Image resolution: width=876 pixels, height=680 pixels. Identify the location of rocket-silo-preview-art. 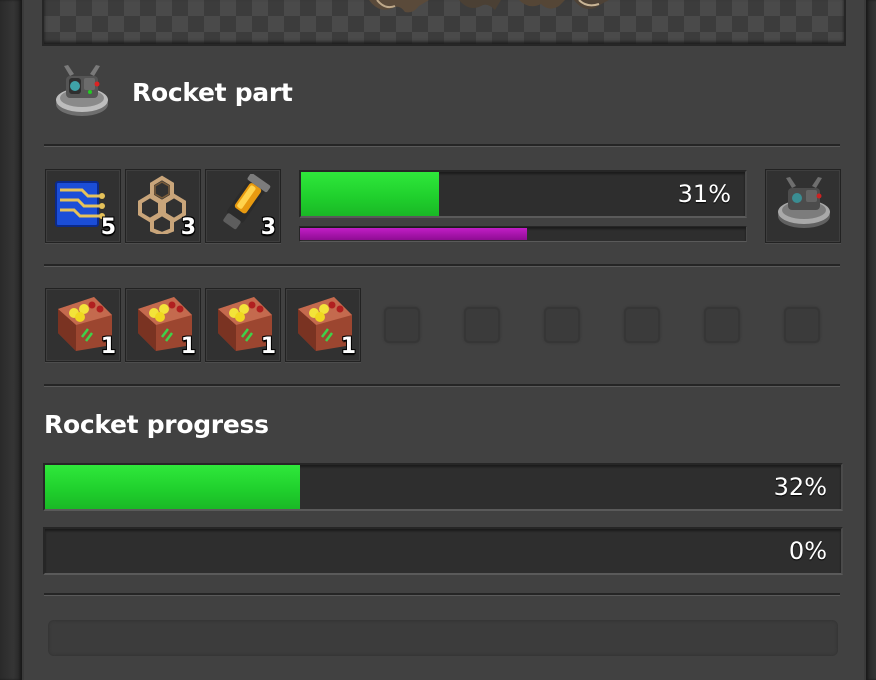
(489, 6).